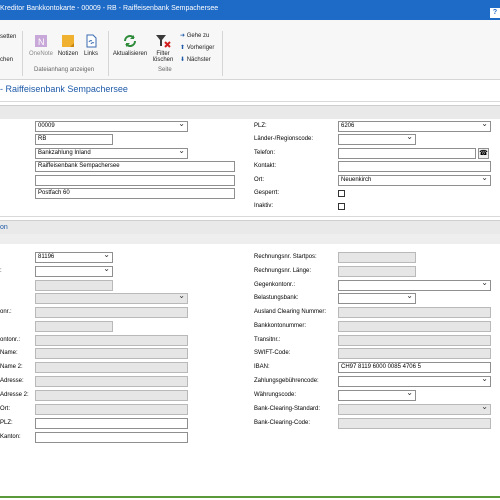  Describe the element at coordinates (275, 395) in the screenshot. I see `currency-label: Währungscode:` at that location.